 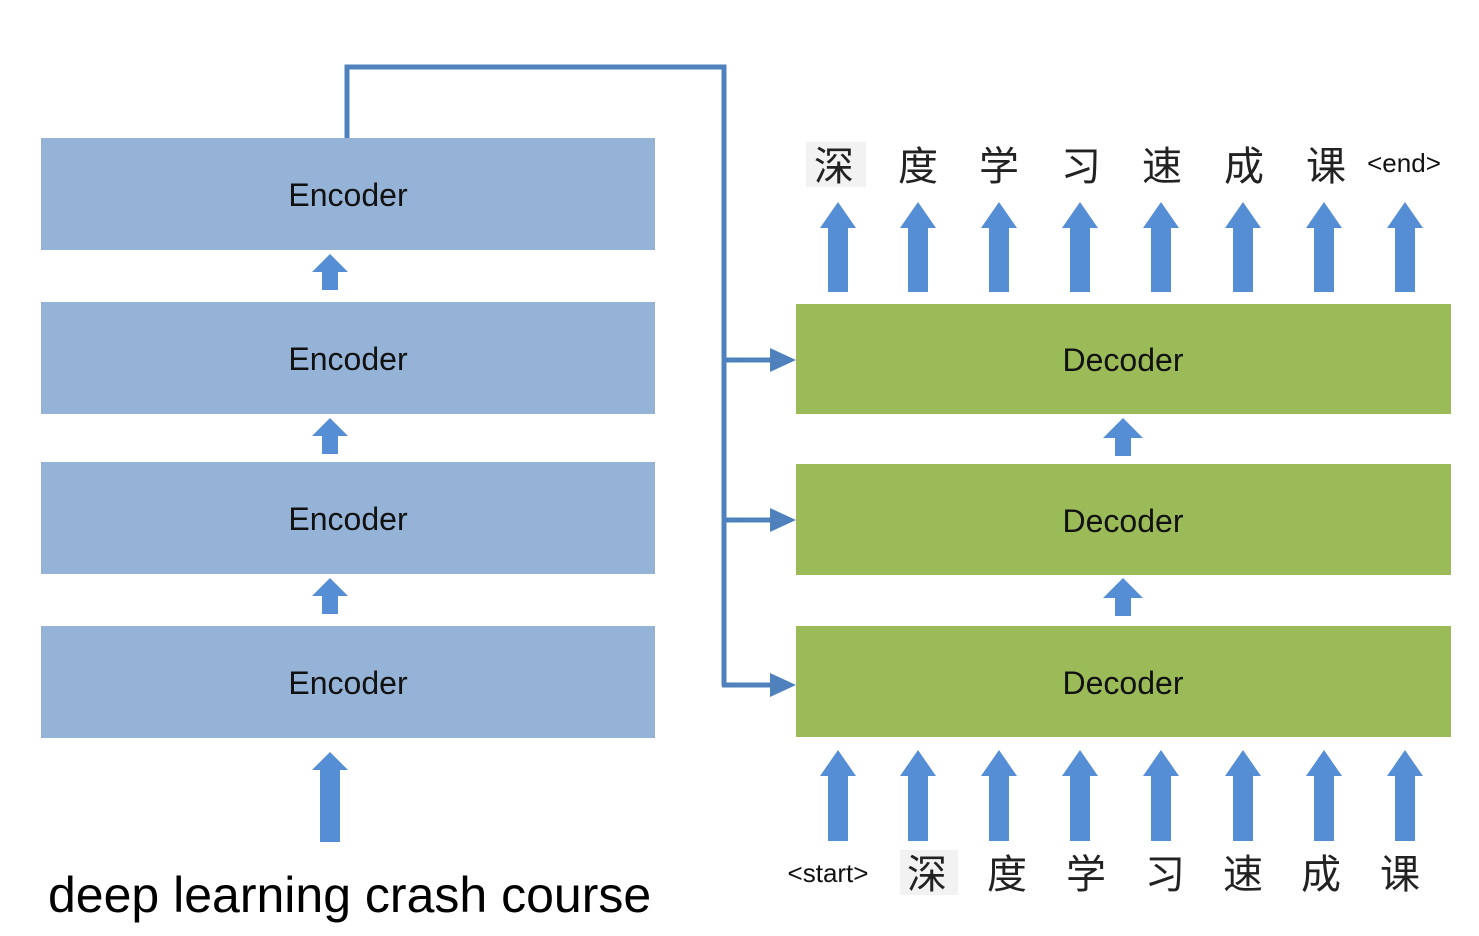 I want to click on output-token: 深, so click(x=834, y=167).